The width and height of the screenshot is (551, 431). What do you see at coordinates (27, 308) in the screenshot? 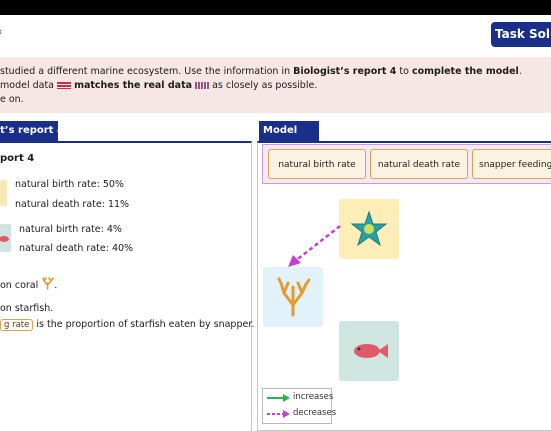
I see `starfish-relation-text: on starfish.` at bounding box center [27, 308].